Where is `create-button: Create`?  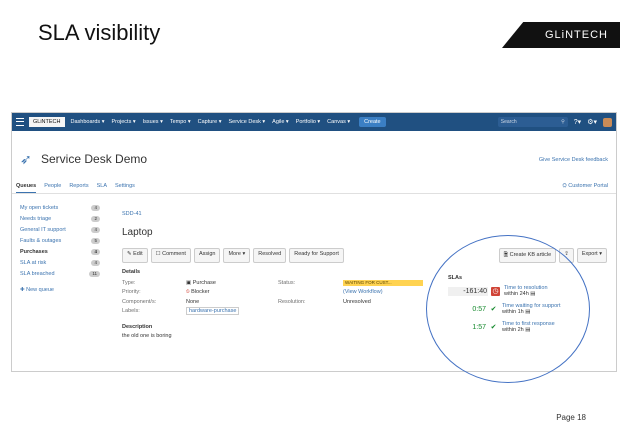
create-button: Create is located at coordinates (372, 122).